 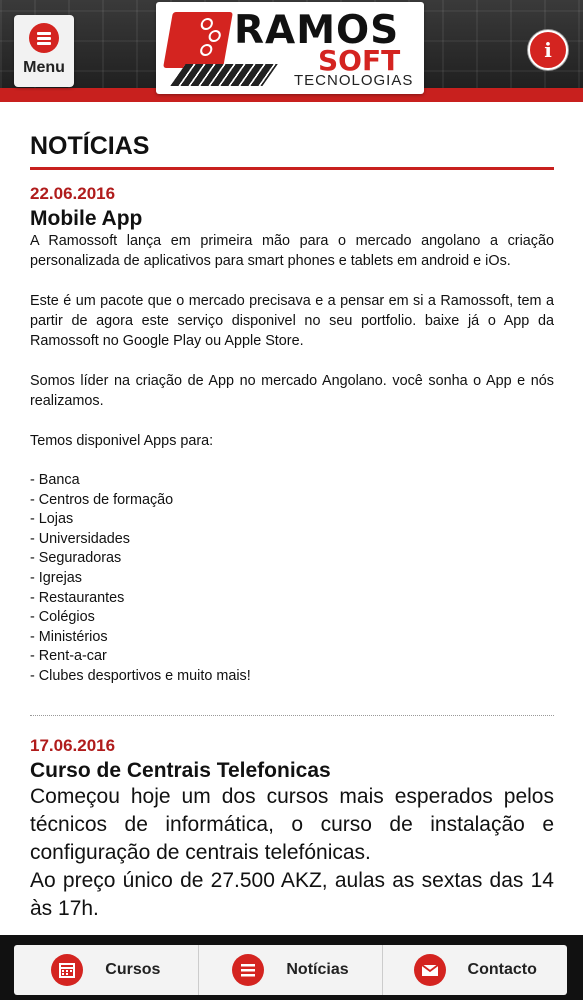 What do you see at coordinates (133, 969) in the screenshot?
I see `nav-tab-label: Cursos` at bounding box center [133, 969].